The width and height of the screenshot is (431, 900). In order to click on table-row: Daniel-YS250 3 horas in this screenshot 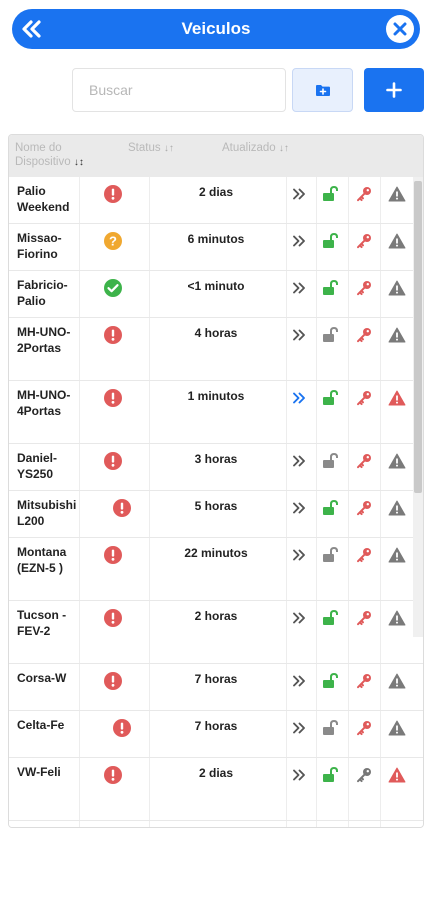, I will do `click(216, 467)`.